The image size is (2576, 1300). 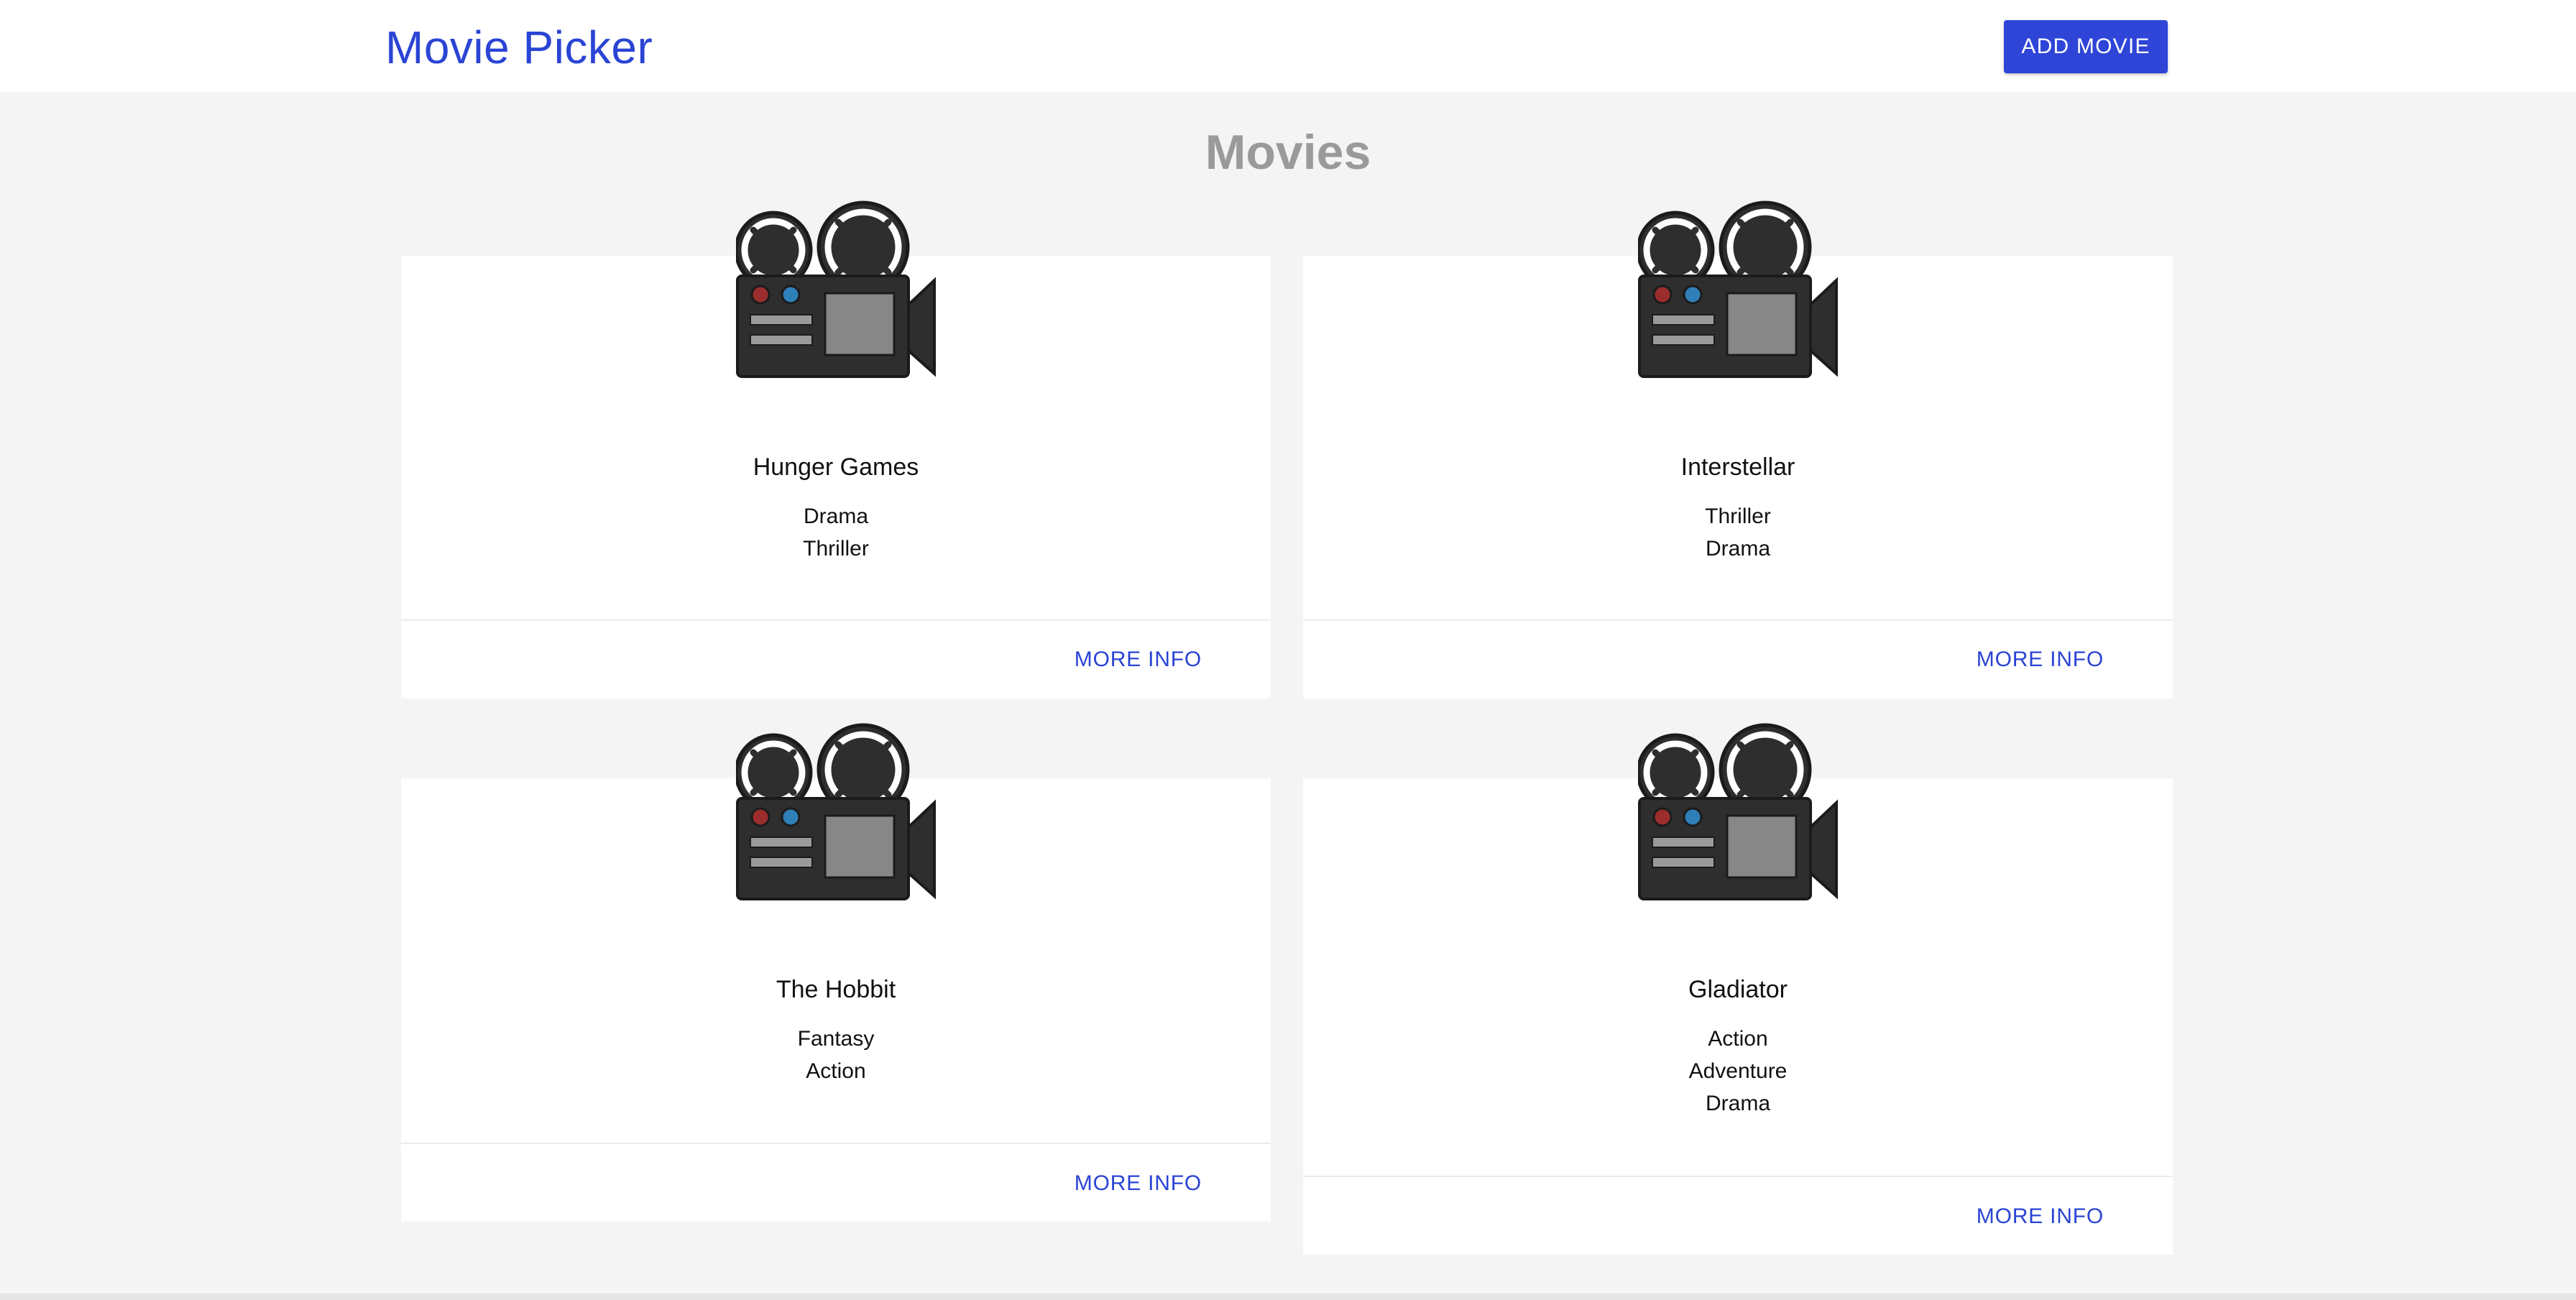 What do you see at coordinates (519, 47) in the screenshot?
I see `brand-title: Movie Picker` at bounding box center [519, 47].